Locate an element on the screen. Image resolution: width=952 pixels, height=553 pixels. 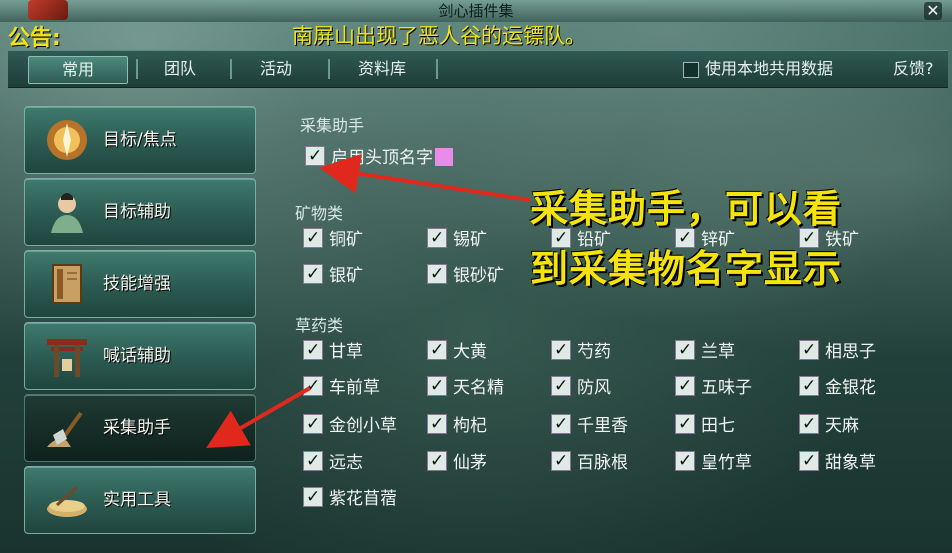
herb-checkbox: 天名精 is located at coordinates (465, 387).